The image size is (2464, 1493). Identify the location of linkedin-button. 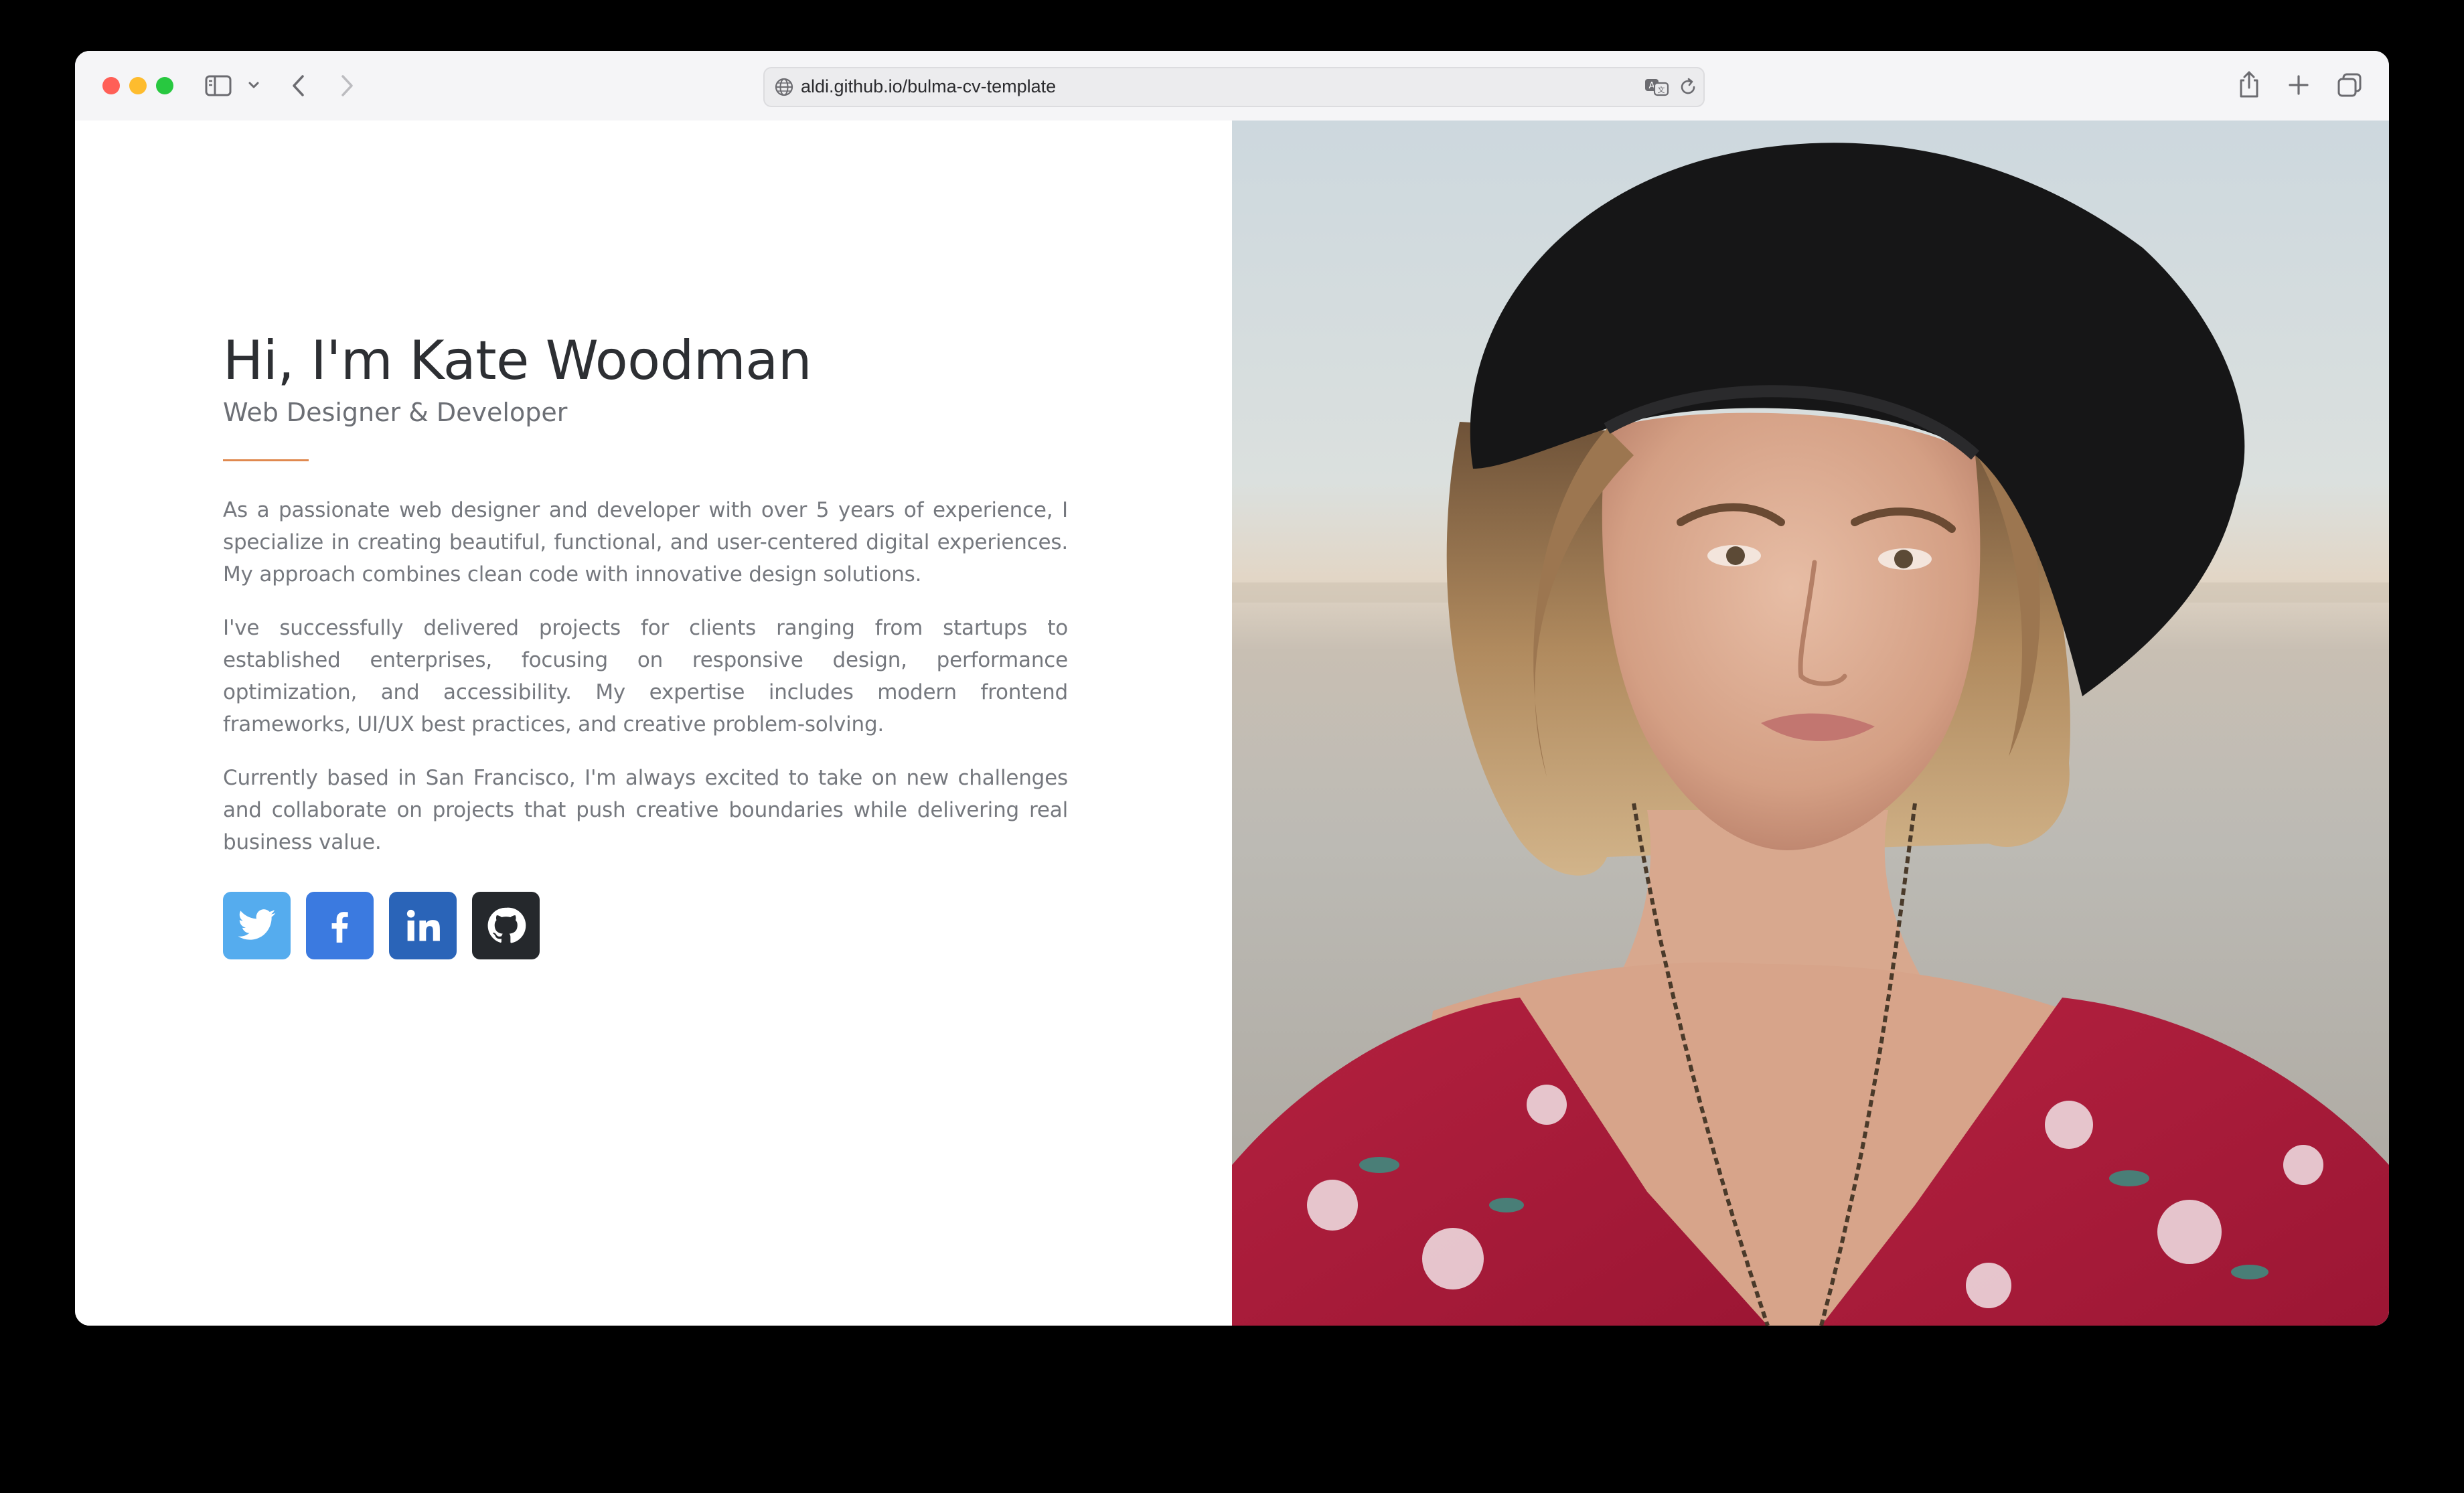
(423, 925).